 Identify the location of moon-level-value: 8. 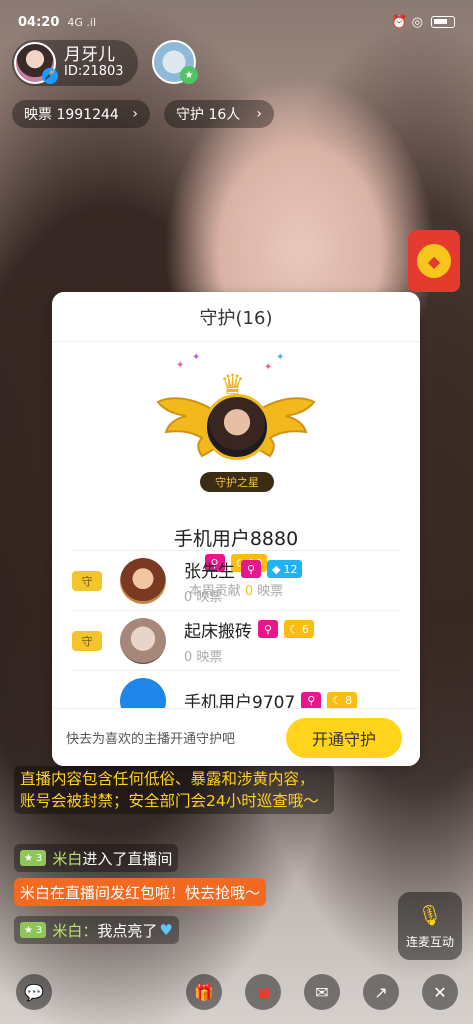
(349, 700).